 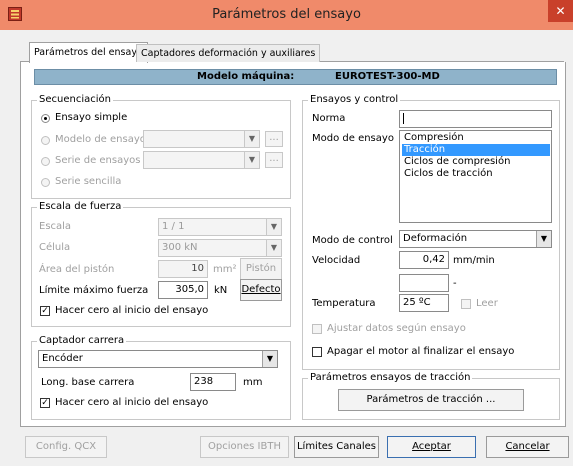 What do you see at coordinates (77, 269) in the screenshot?
I see `area-piston-label: Área del pistón` at bounding box center [77, 269].